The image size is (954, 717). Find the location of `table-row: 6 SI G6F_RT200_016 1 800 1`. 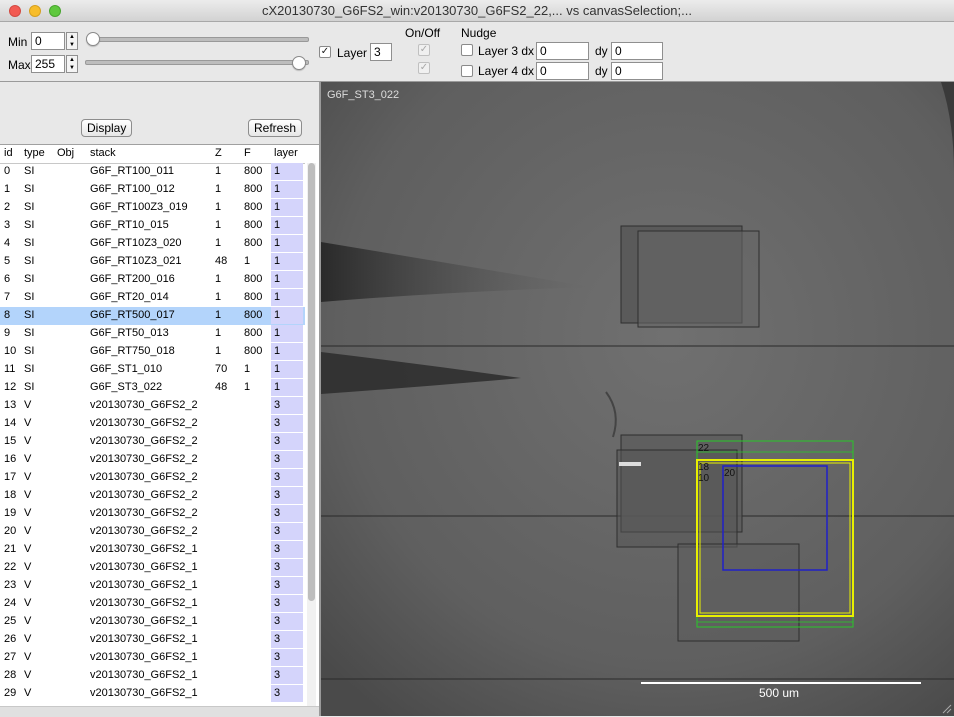

table-row: 6 SI G6F_RT200_016 1 800 1 is located at coordinates (152, 280).